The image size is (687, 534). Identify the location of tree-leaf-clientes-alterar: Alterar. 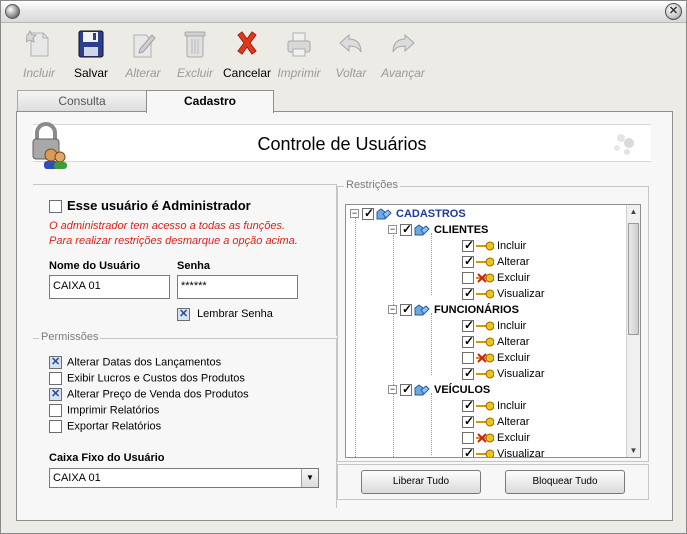
(496, 262).